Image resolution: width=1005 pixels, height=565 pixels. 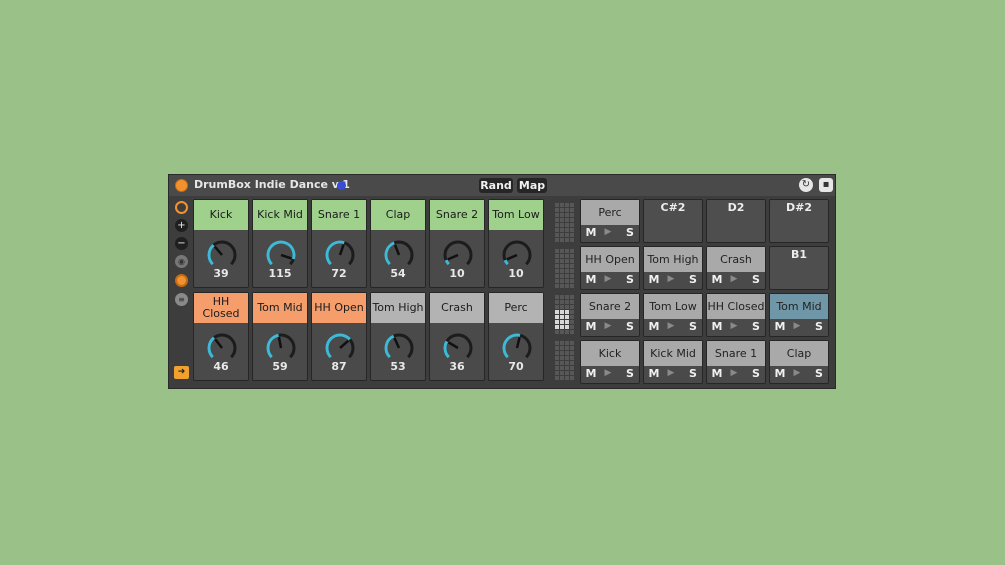 What do you see at coordinates (181, 280) in the screenshot?
I see `toggle-icon` at bounding box center [181, 280].